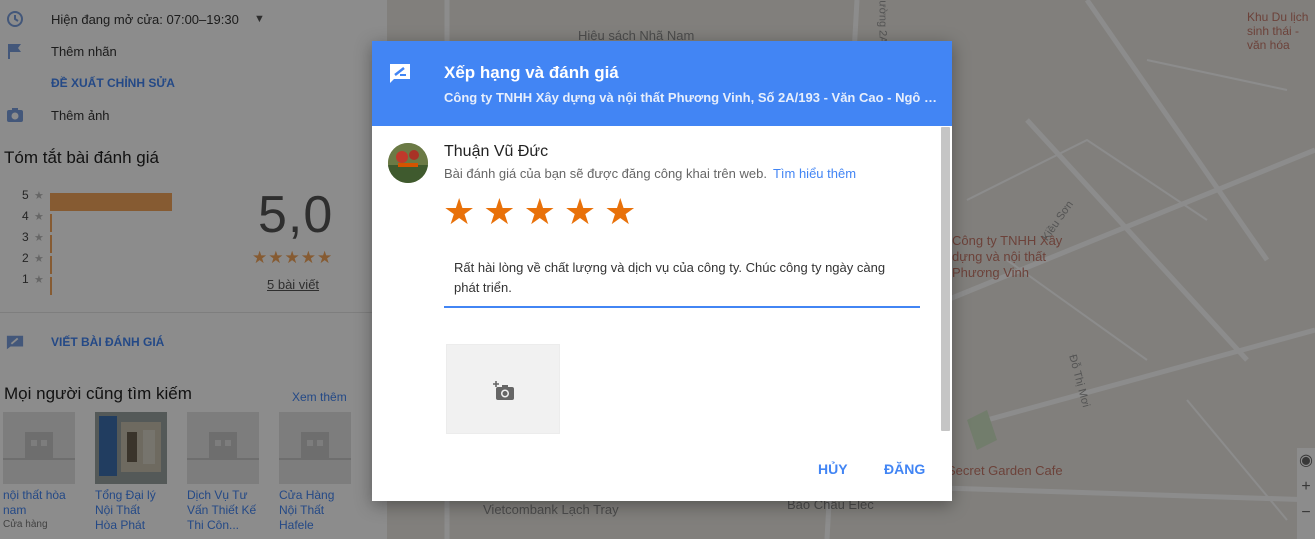 The image size is (1315, 539). Describe the element at coordinates (496, 151) in the screenshot. I see `user-name: Thuận Vũ Đức` at that location.